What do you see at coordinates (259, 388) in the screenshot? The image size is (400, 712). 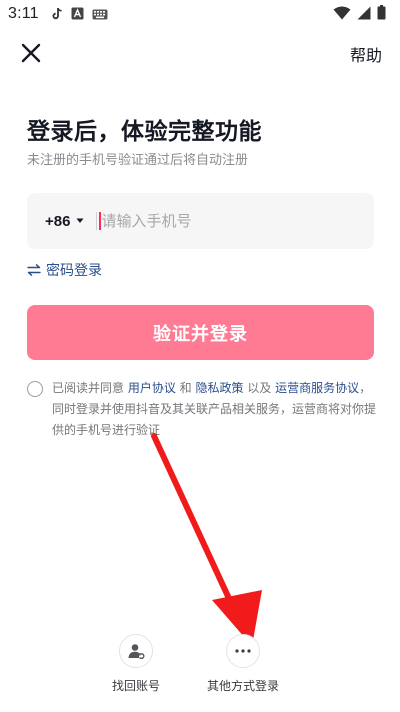 I see `agreement-and2: 以及` at bounding box center [259, 388].